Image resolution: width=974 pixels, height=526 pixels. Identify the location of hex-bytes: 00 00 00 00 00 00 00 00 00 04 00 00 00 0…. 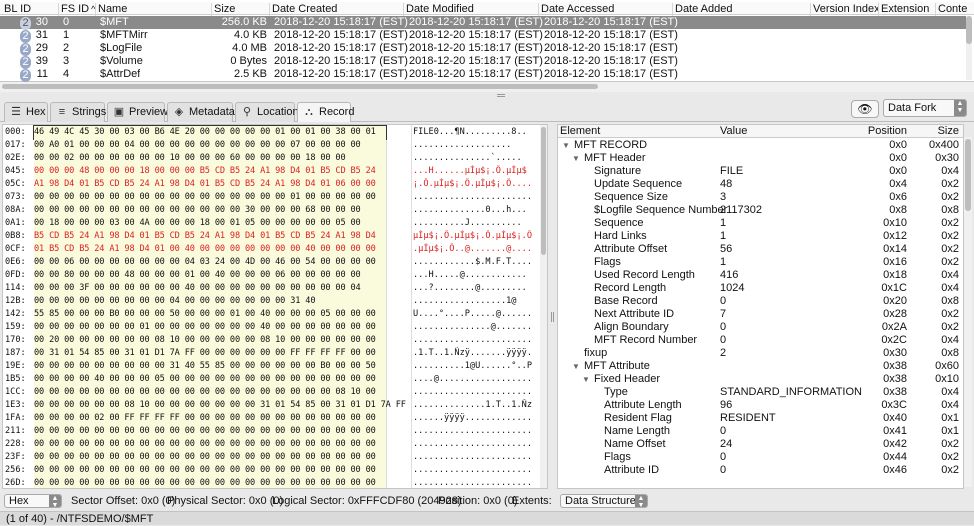
(210, 301).